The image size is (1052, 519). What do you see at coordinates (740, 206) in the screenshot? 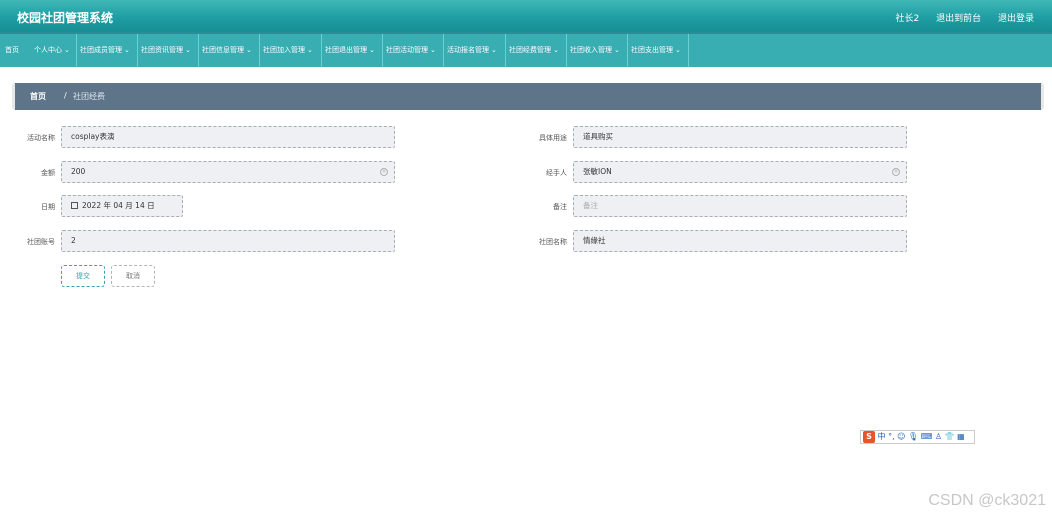
I see `remark-field: 备注` at bounding box center [740, 206].